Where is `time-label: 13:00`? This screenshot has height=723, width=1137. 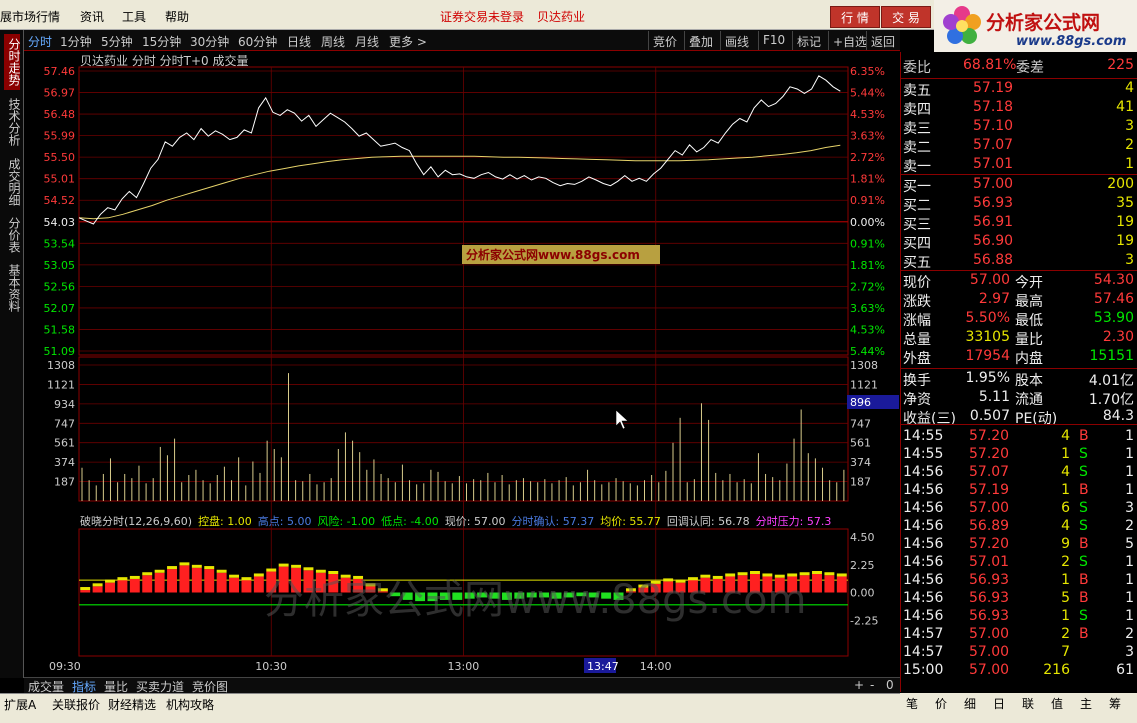 time-label: 13:00 is located at coordinates (464, 666).